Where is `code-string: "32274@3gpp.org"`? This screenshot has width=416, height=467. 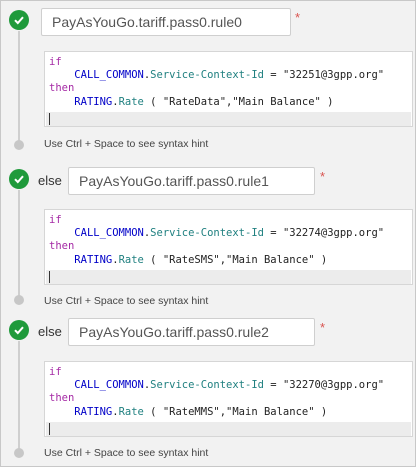 code-string: "32274@3gpp.org" is located at coordinates (333, 233).